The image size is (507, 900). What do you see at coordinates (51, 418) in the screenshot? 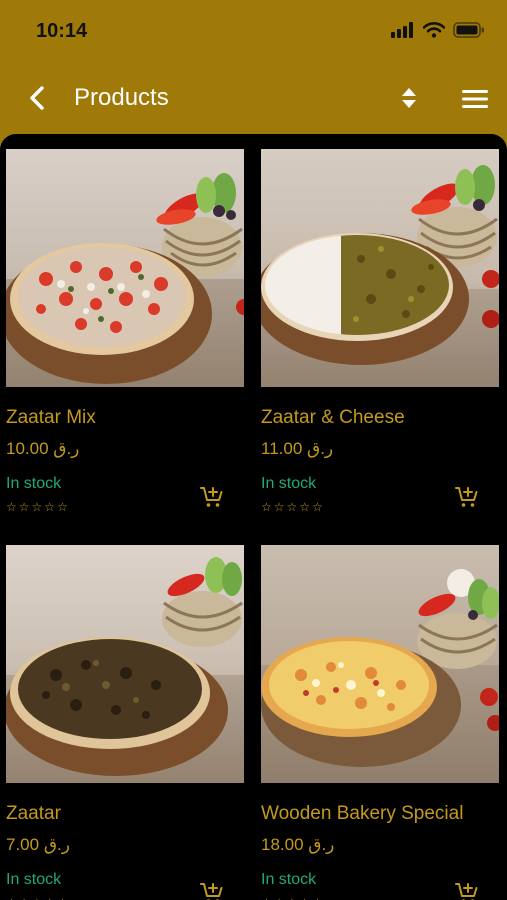
I see `product-name: Zaatar Mix` at bounding box center [51, 418].